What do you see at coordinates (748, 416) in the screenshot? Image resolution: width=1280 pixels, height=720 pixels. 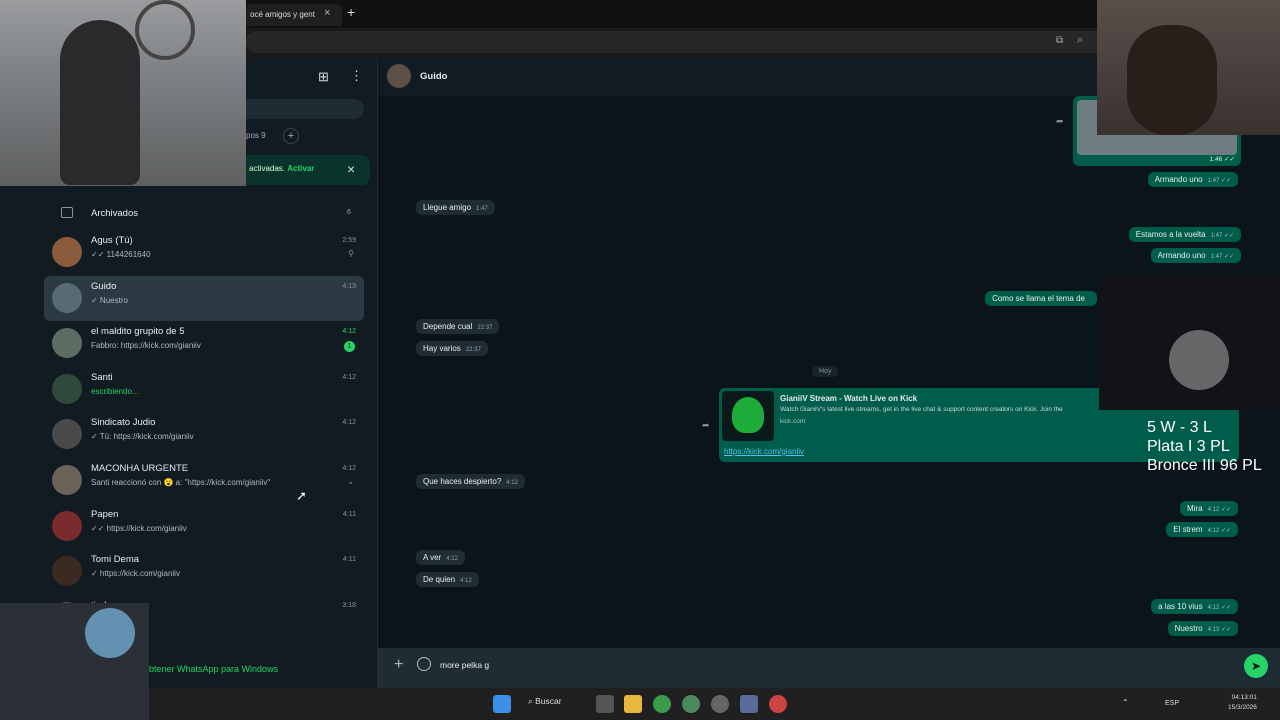 I see `link-thumbnail` at bounding box center [748, 416].